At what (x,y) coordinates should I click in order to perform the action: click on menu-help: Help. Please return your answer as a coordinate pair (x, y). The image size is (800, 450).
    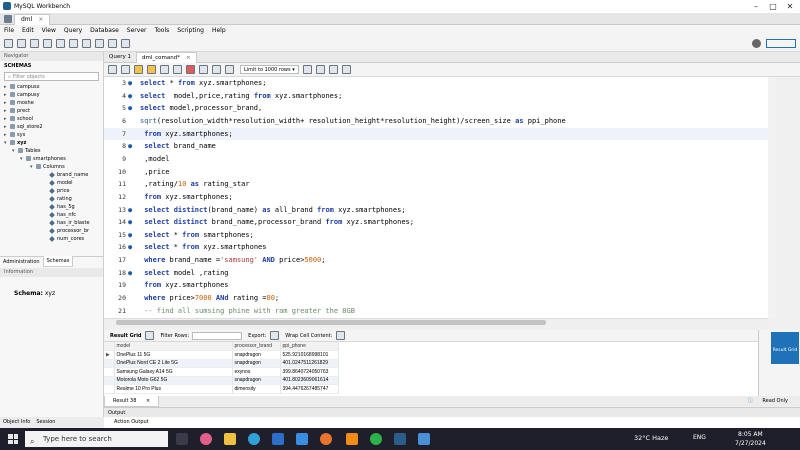
    Looking at the image, I should click on (219, 30).